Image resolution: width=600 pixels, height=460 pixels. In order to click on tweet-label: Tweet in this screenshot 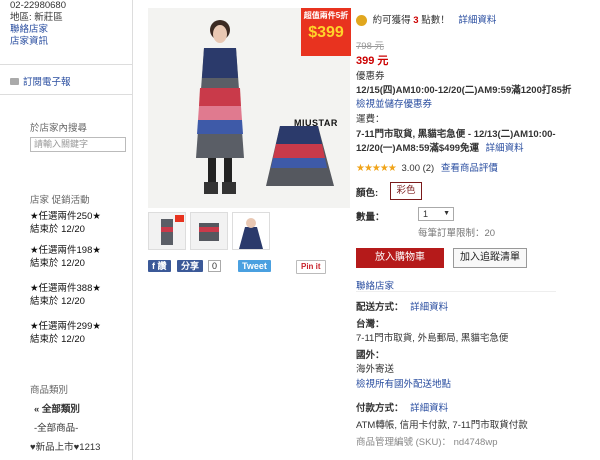, I will do `click(254, 266)`.